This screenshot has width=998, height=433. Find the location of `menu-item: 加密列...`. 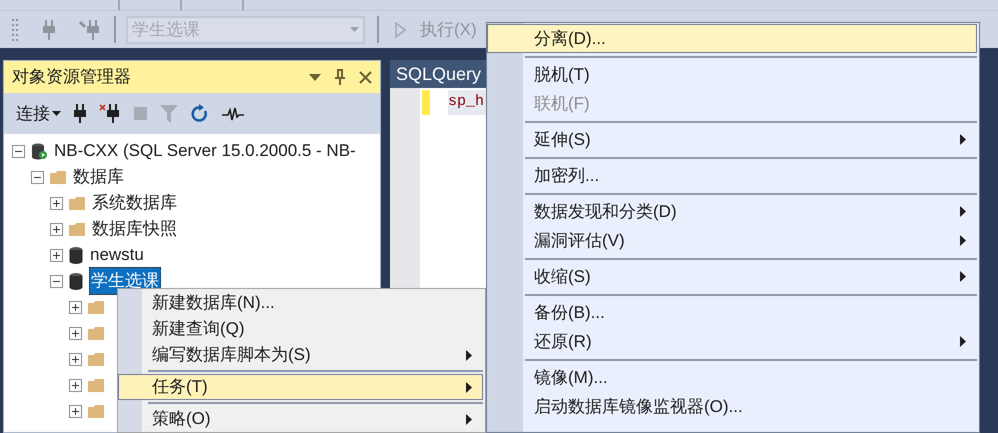

menu-item: 加密列... is located at coordinates (732, 172).